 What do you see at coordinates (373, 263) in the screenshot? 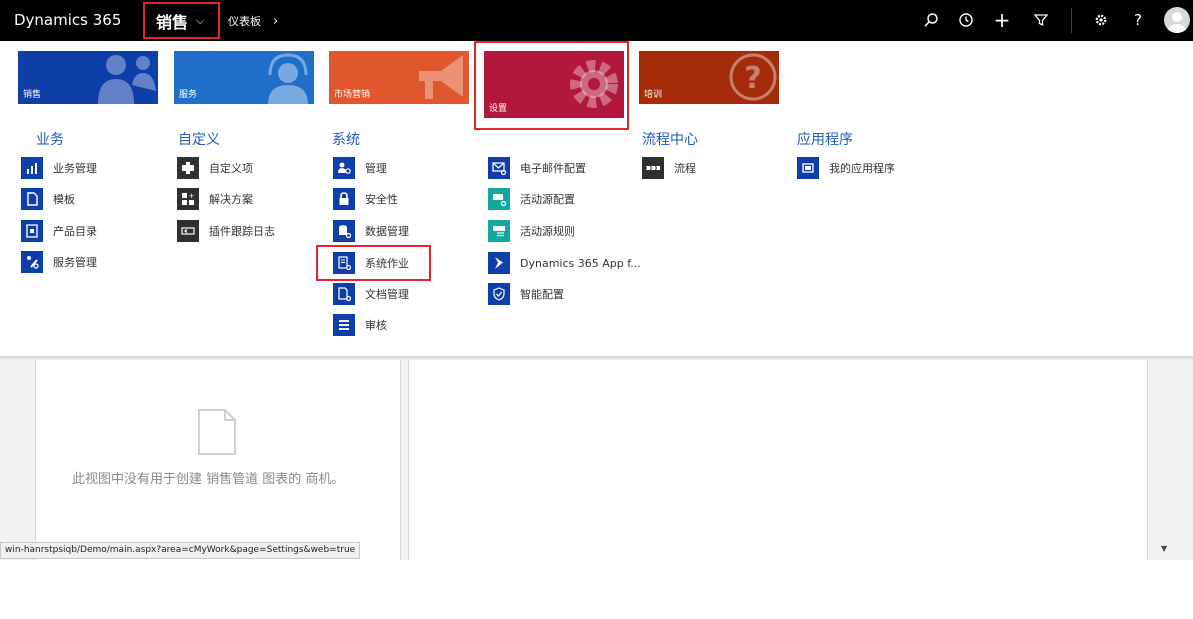
I see `highlight-system-jobs` at bounding box center [373, 263].